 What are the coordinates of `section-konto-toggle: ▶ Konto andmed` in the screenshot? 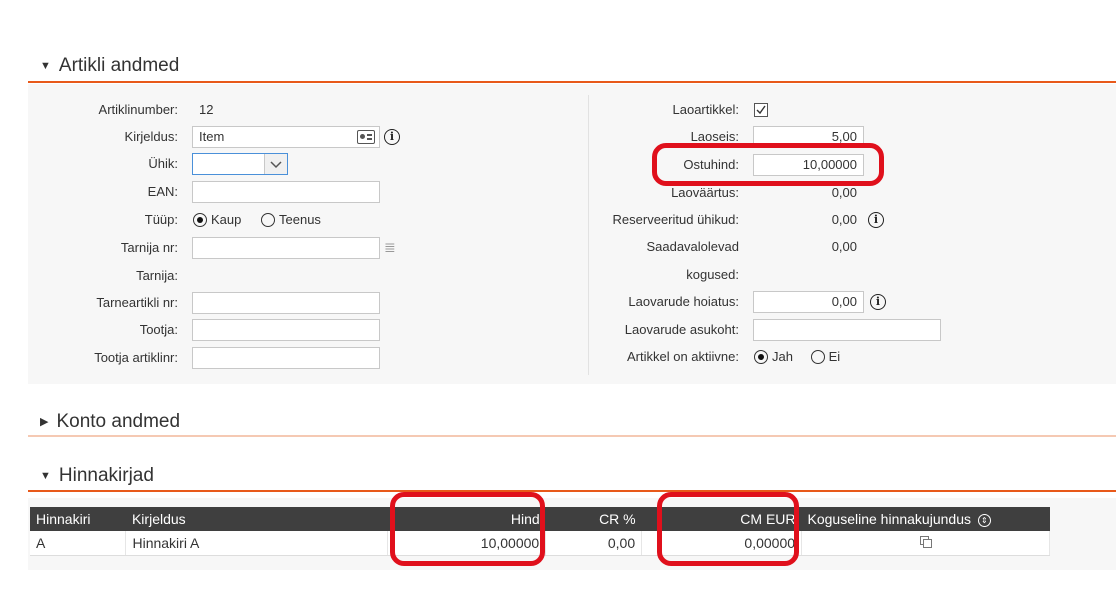 It's located at (110, 422).